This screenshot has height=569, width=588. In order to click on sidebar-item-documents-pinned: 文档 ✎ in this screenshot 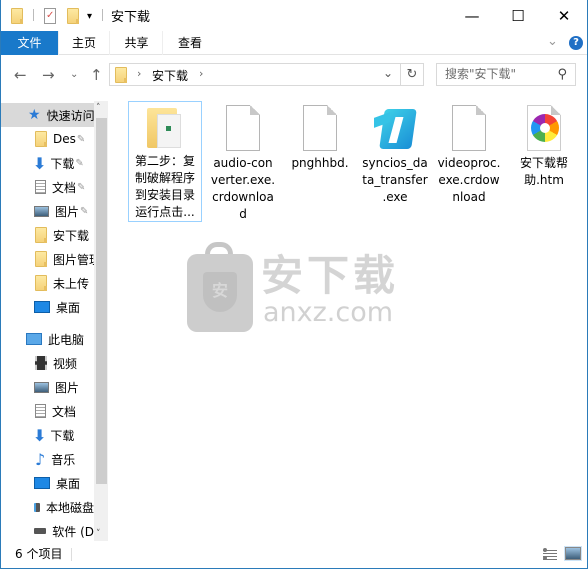, I will do `click(47, 187)`.